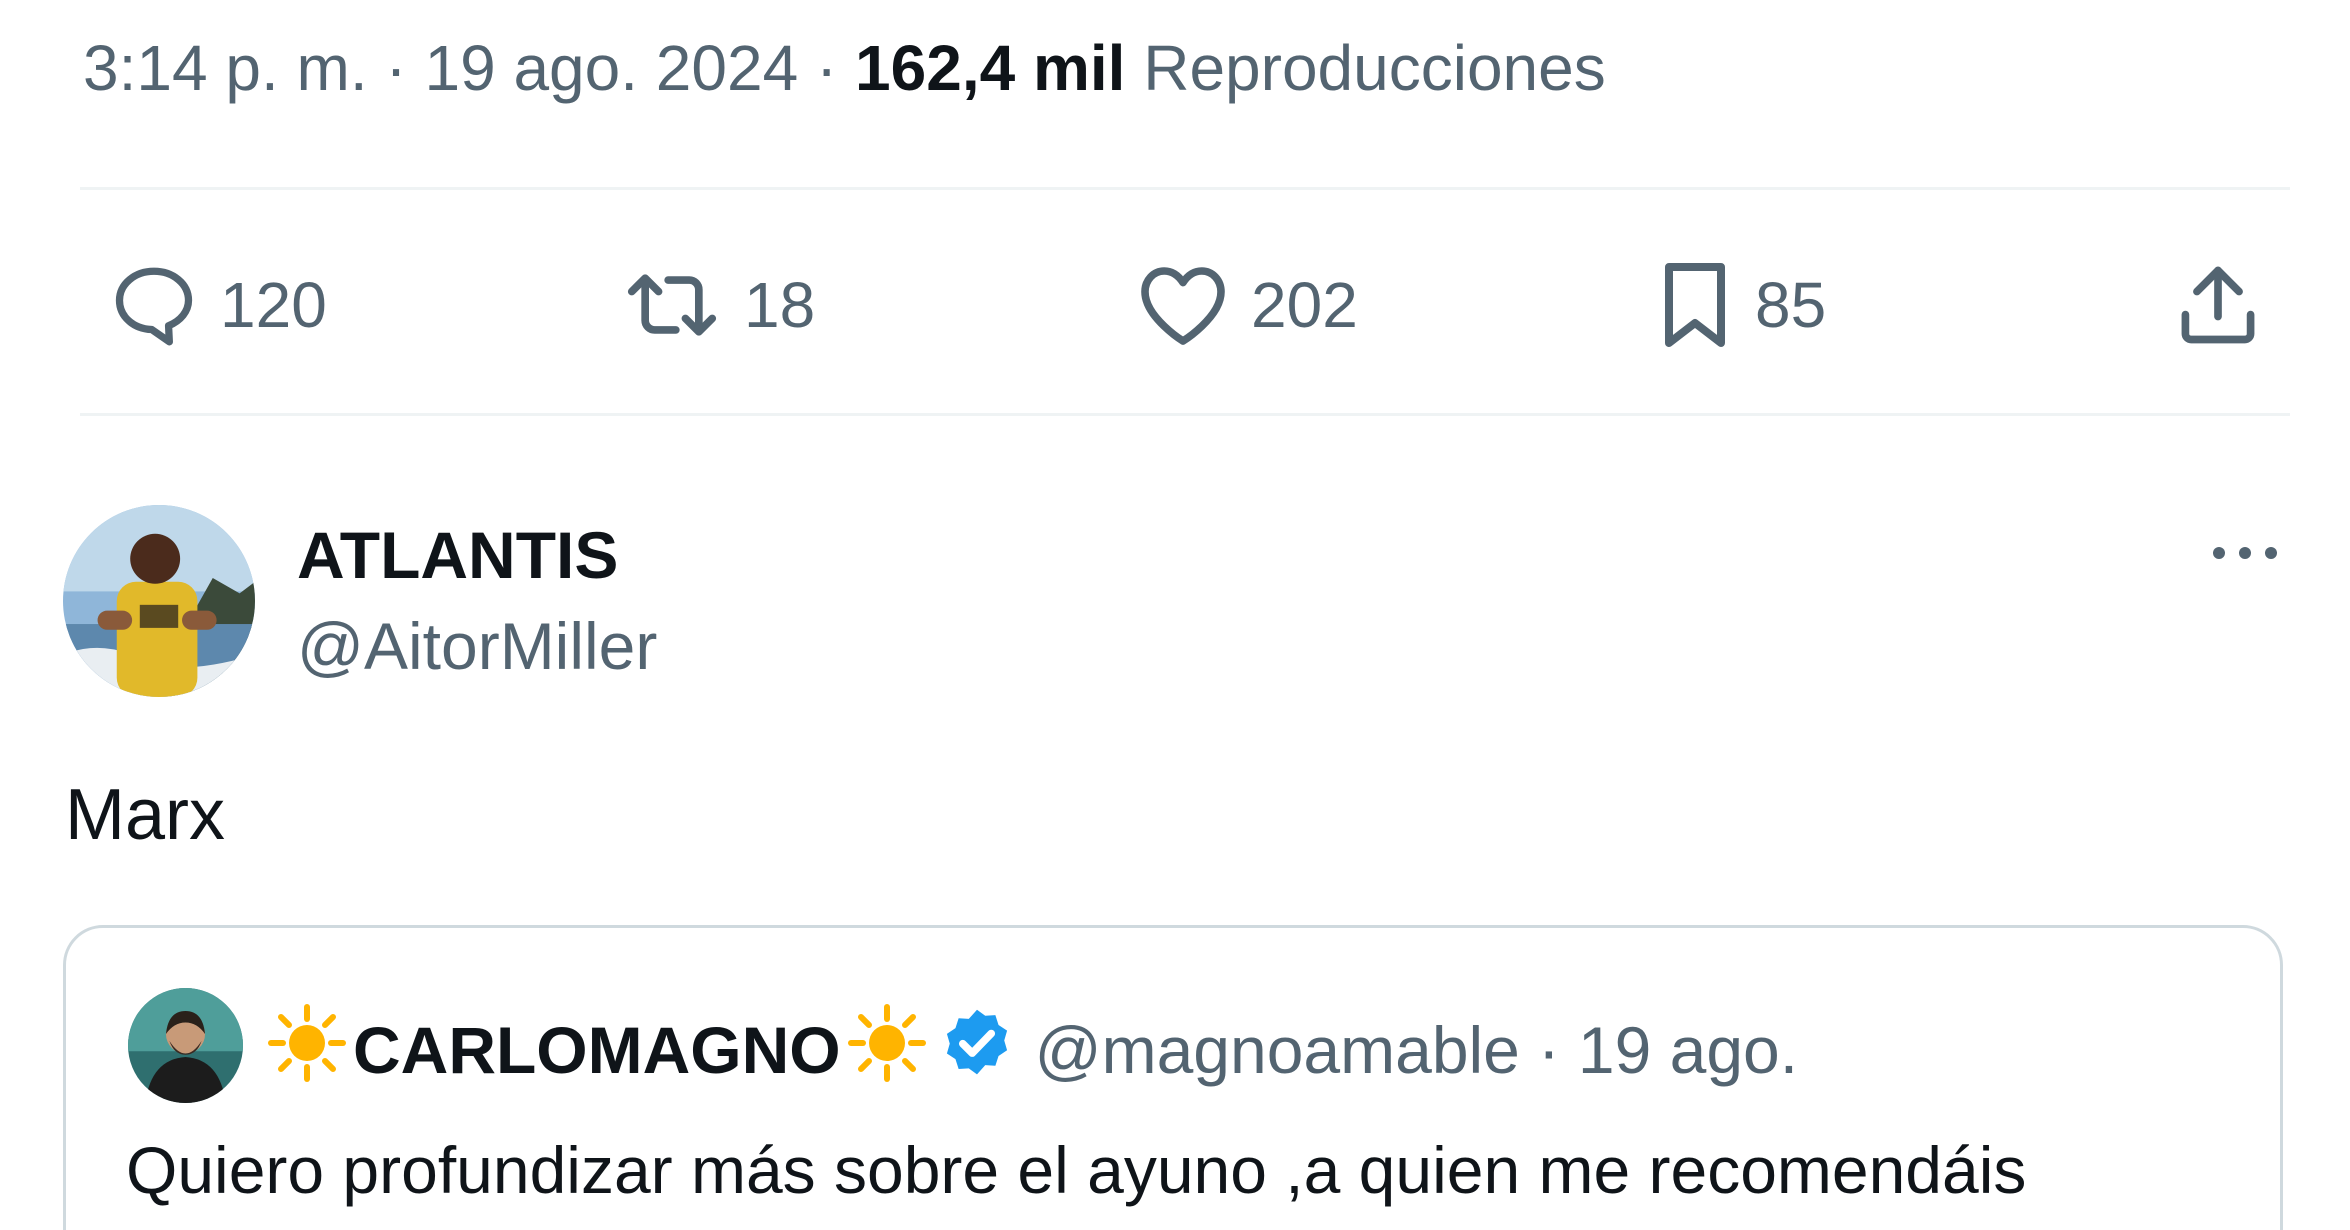 The height and width of the screenshot is (1230, 2350). Describe the element at coordinates (1277, 1050) in the screenshot. I see `quoted-author-handle: @magnoamable` at that location.